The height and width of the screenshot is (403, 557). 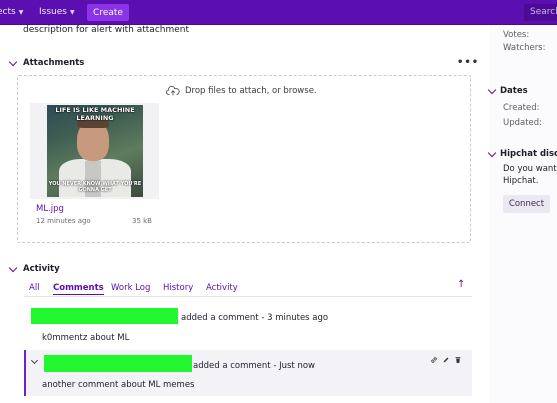 I want to click on drop-files-text: Drop files to attach, or browse., so click(x=251, y=90).